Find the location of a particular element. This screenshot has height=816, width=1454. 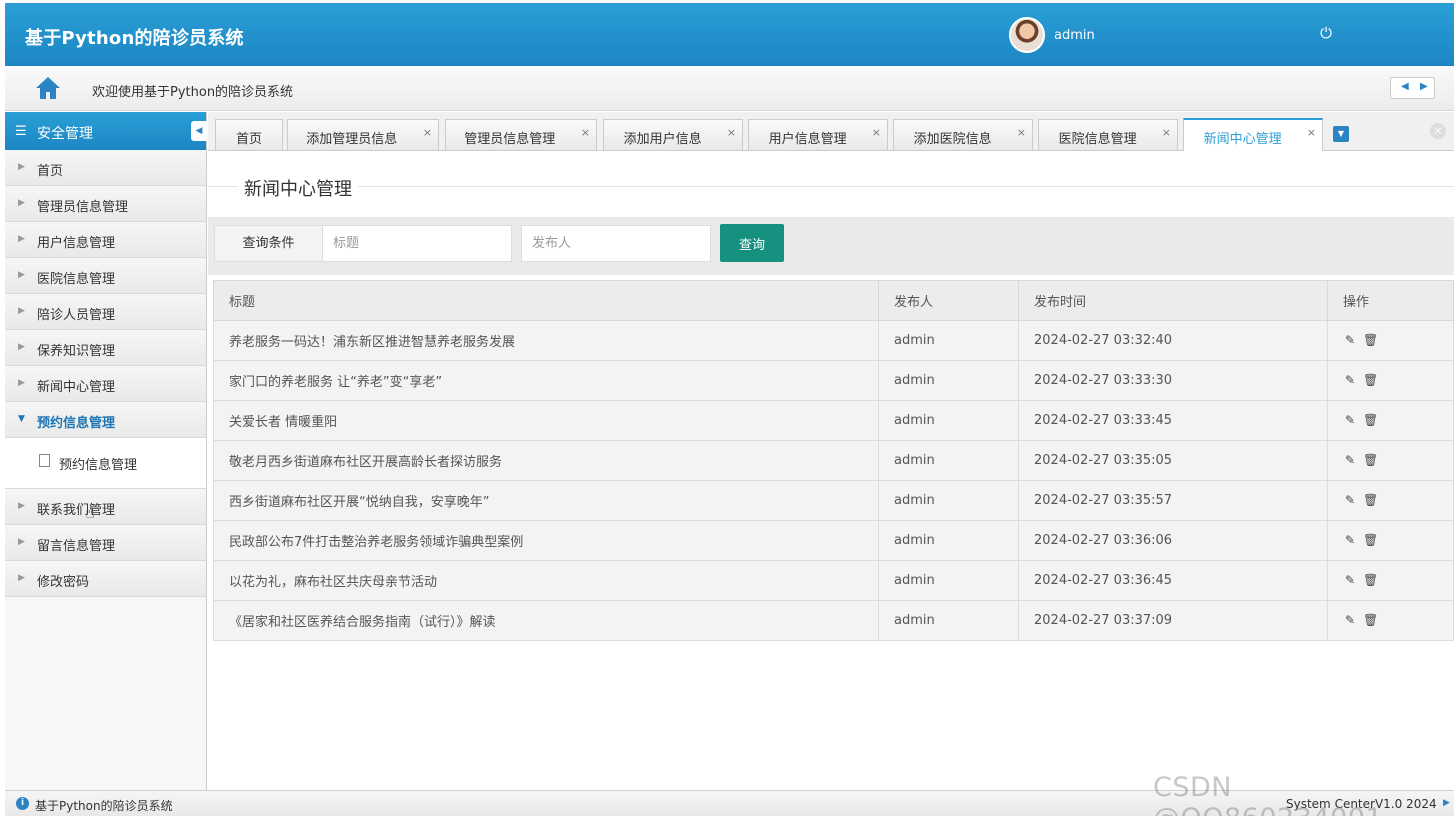

tab-user-manage: 用户信息管理 × is located at coordinates (818, 134).